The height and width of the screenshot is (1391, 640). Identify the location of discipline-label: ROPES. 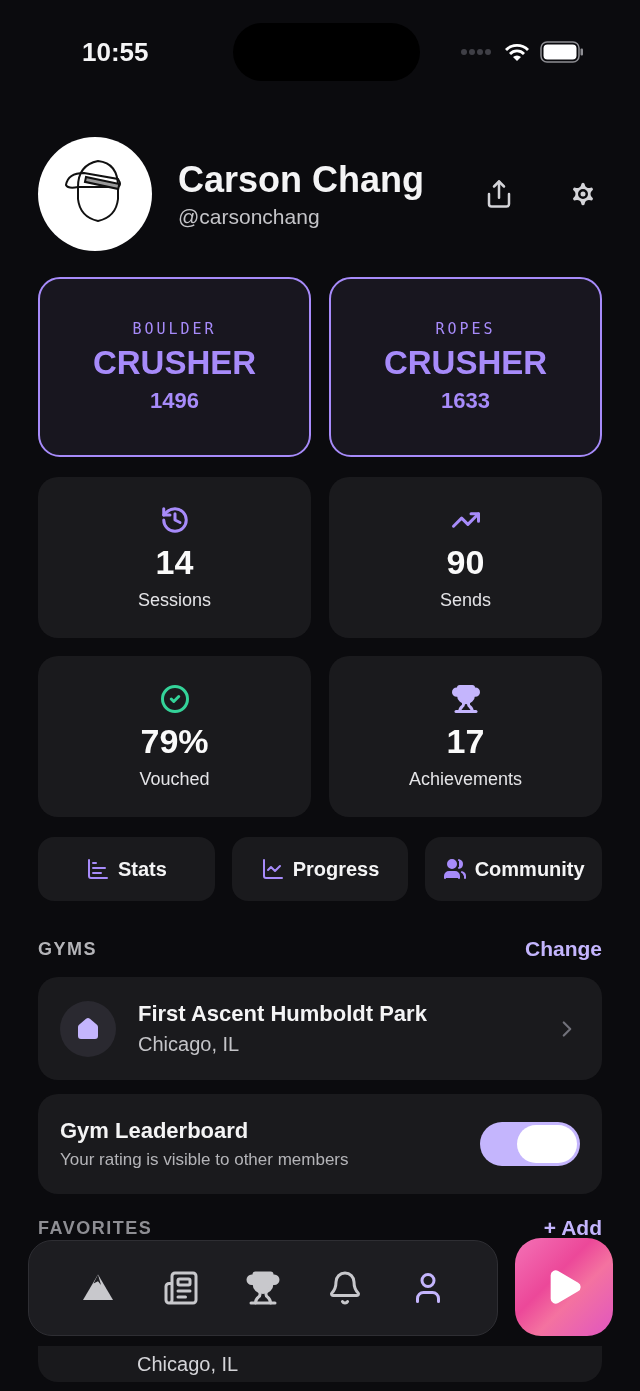
(465, 329).